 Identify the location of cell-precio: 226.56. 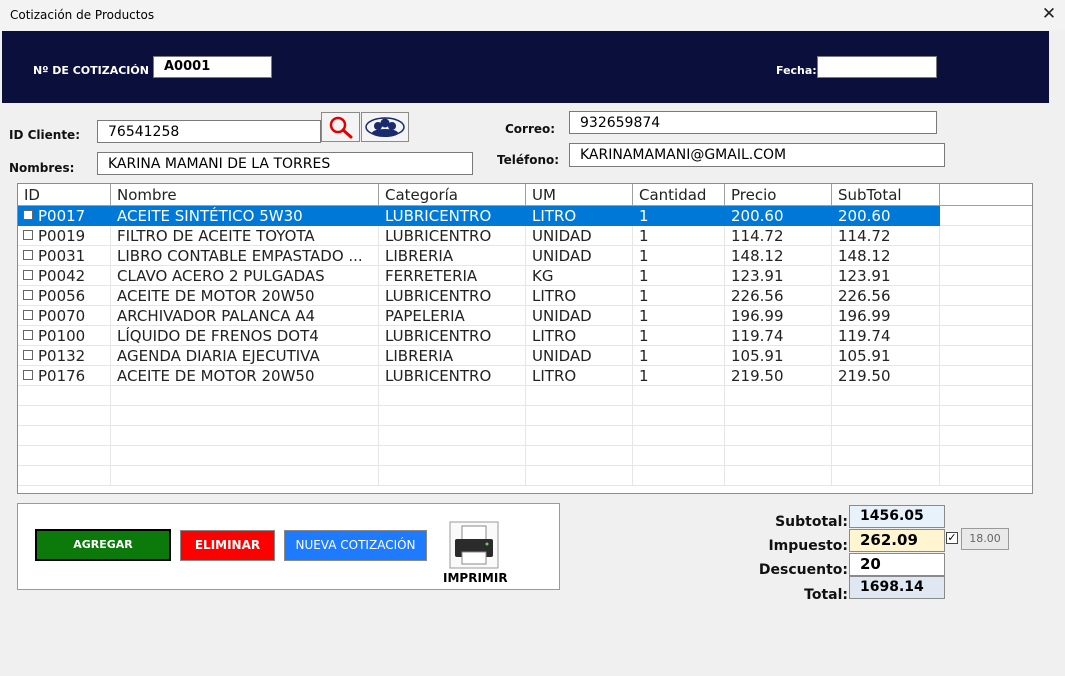
(778, 296).